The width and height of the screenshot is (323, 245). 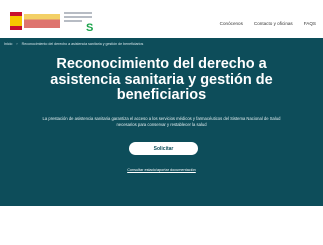 What do you see at coordinates (42, 21) in the screenshot?
I see `ministry-emblem` at bounding box center [42, 21].